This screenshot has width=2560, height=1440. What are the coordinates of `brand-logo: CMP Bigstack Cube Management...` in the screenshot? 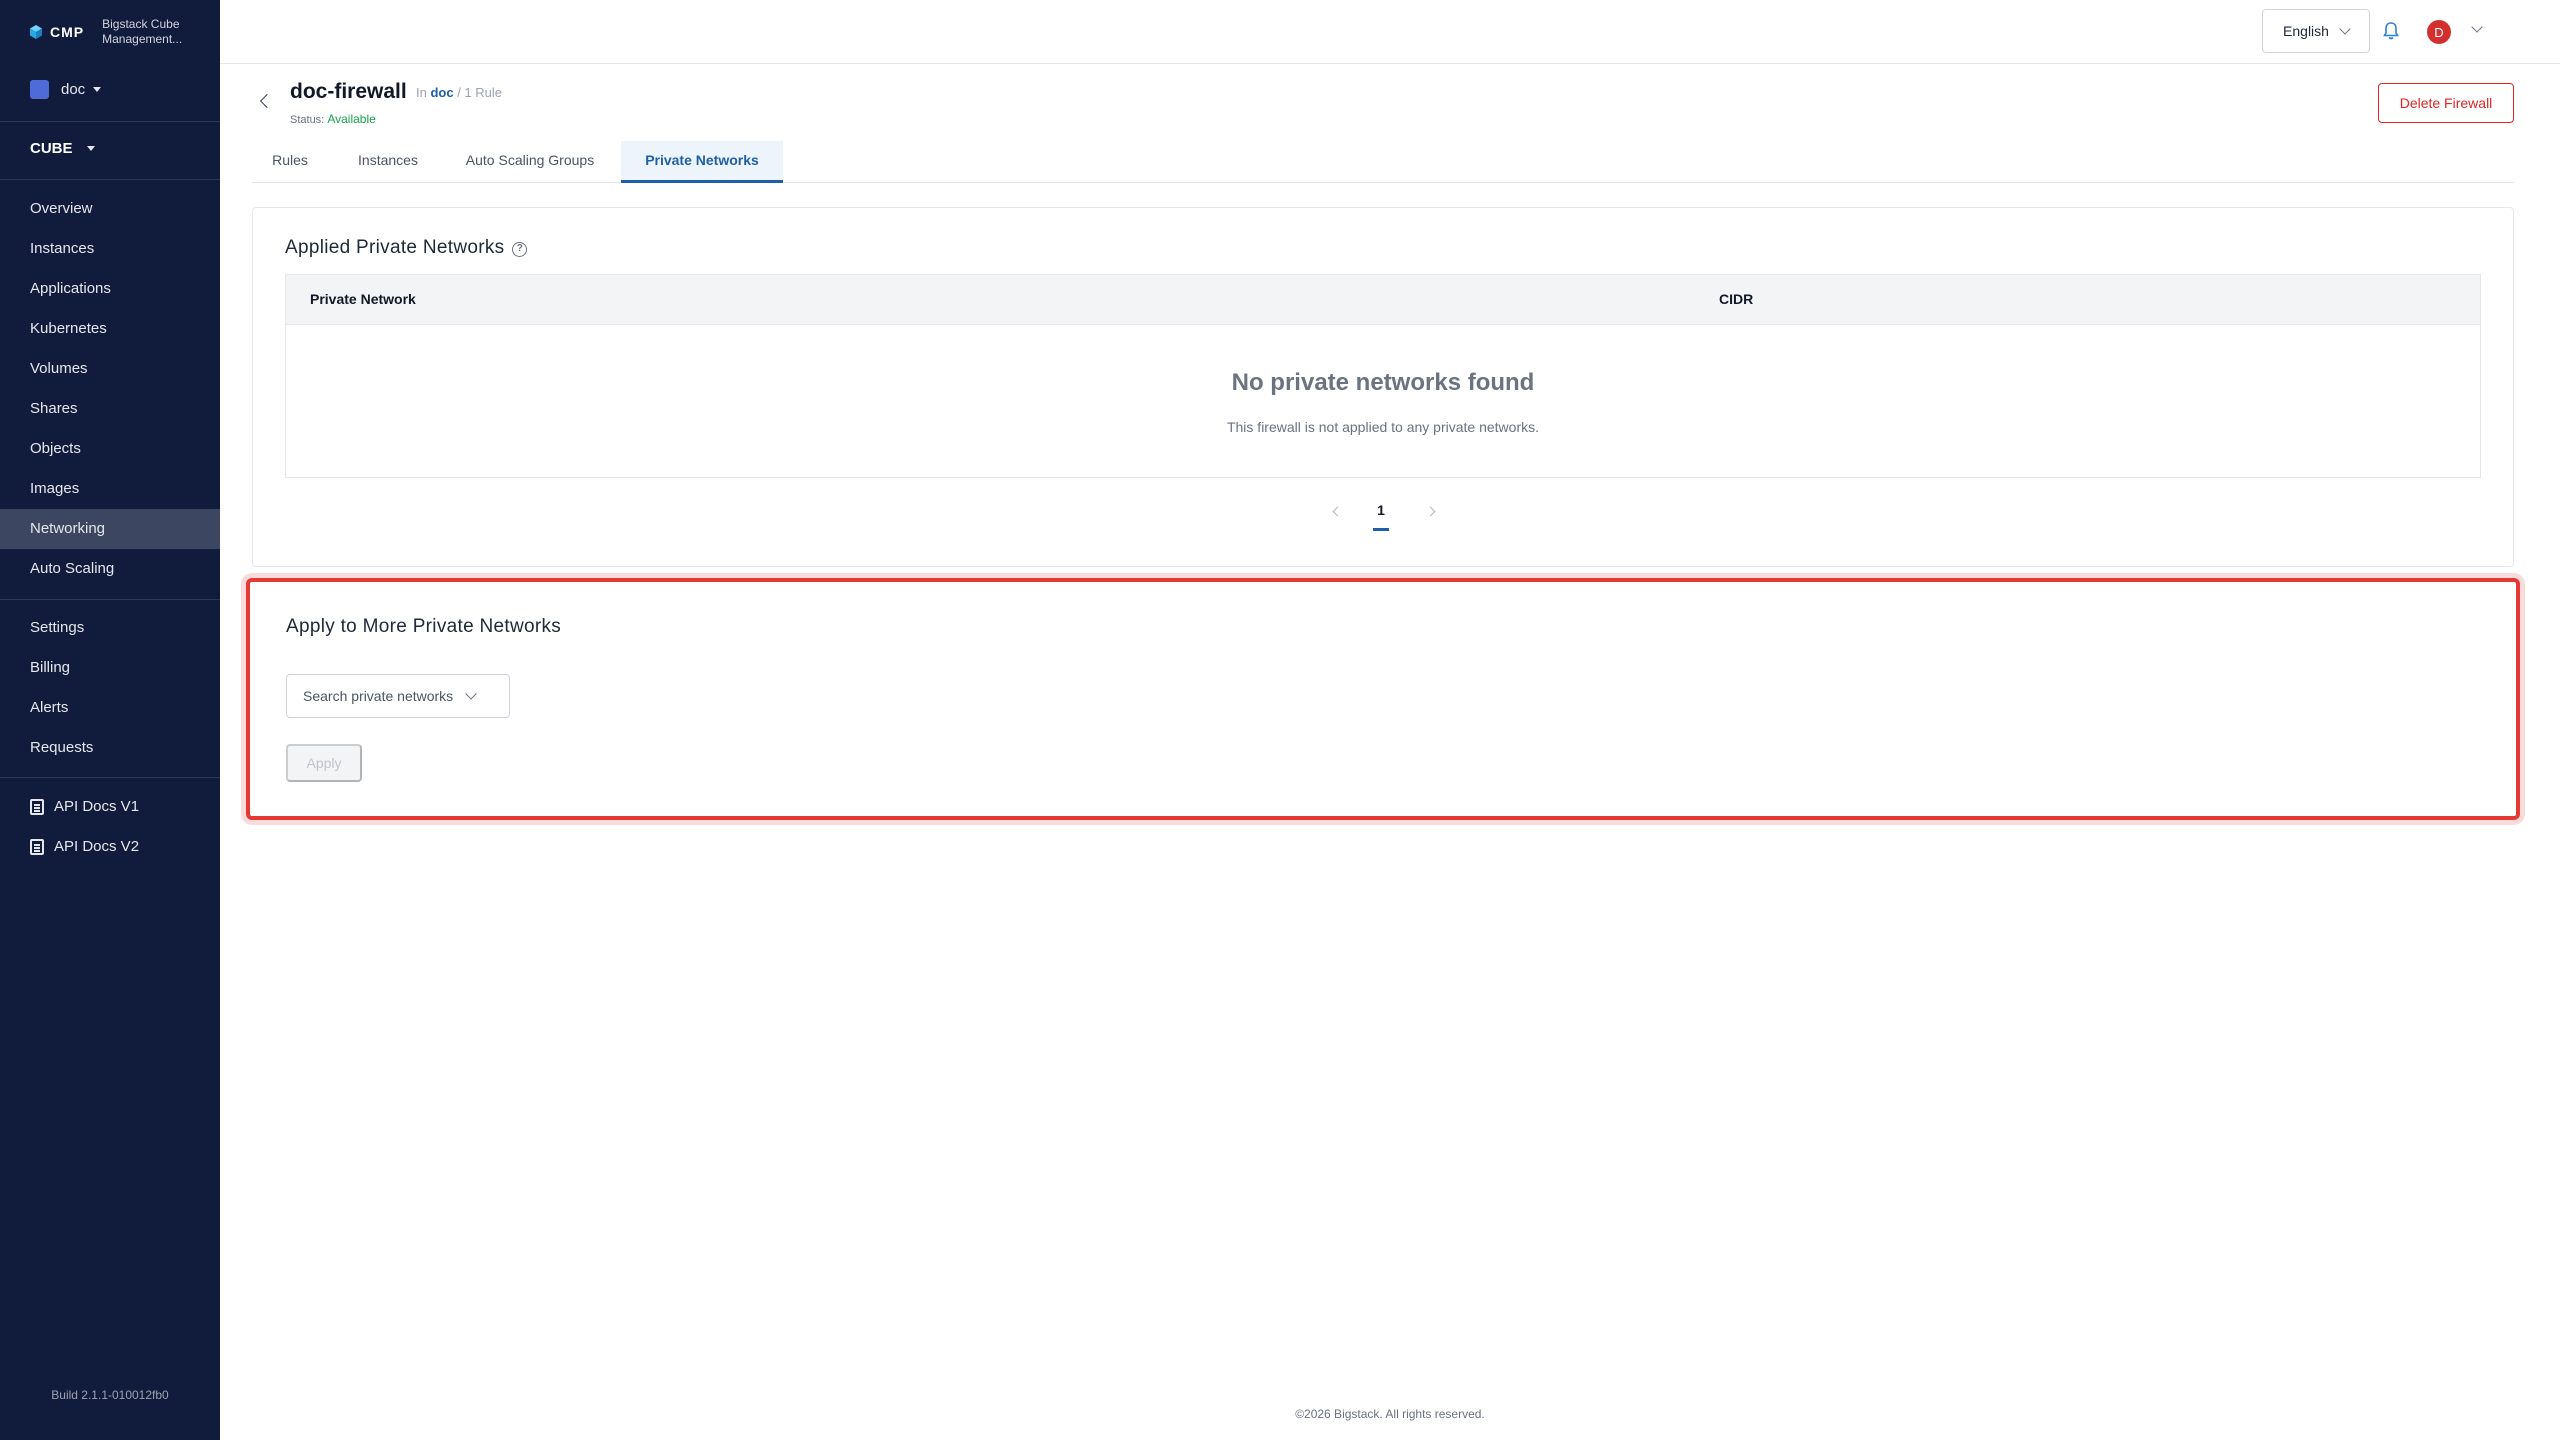 It's located at (115, 32).